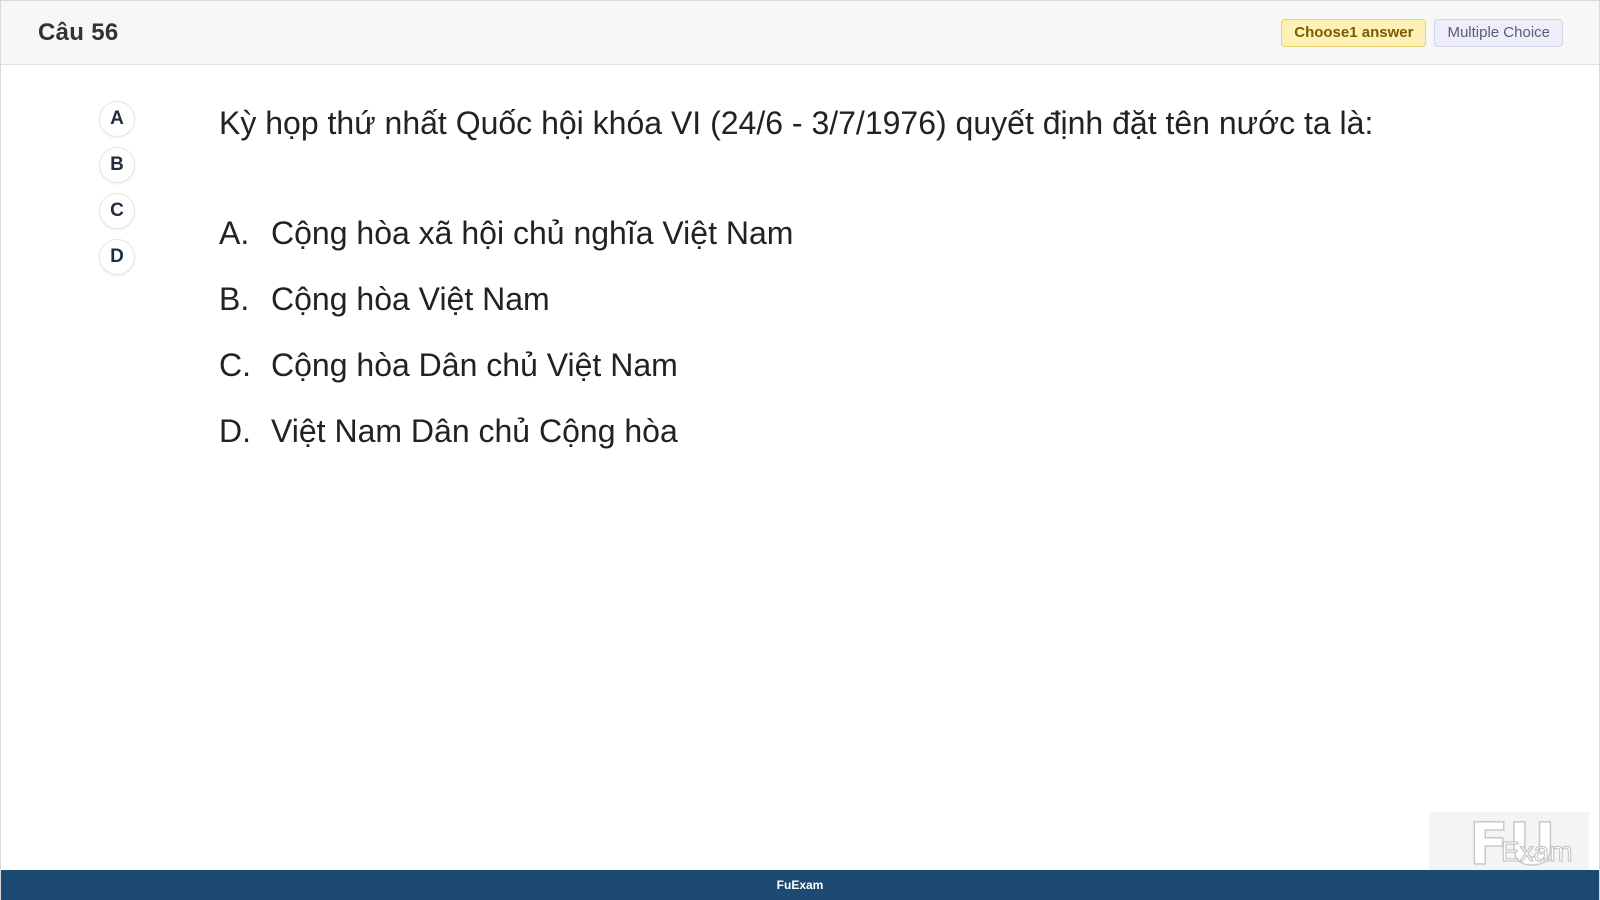  What do you see at coordinates (769, 446) in the screenshot?
I see `option-d: D. Việt Nam Dân chủ Cộng hòa` at bounding box center [769, 446].